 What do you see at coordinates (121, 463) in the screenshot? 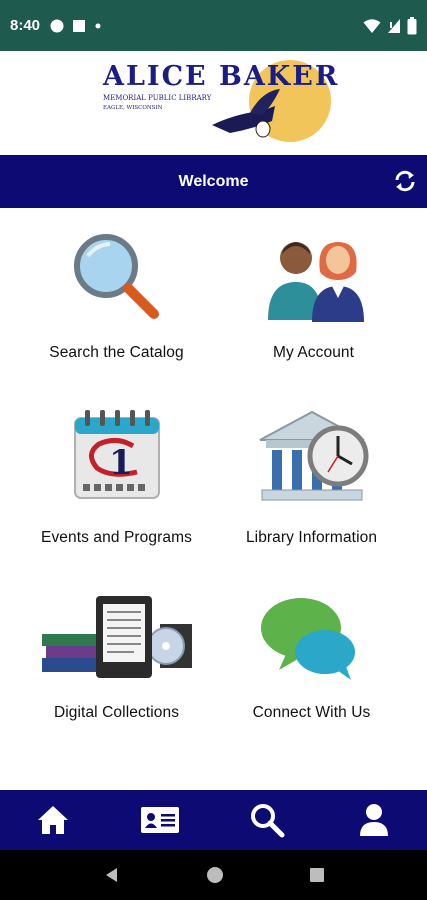
I see `svg-text: 1` at bounding box center [121, 463].